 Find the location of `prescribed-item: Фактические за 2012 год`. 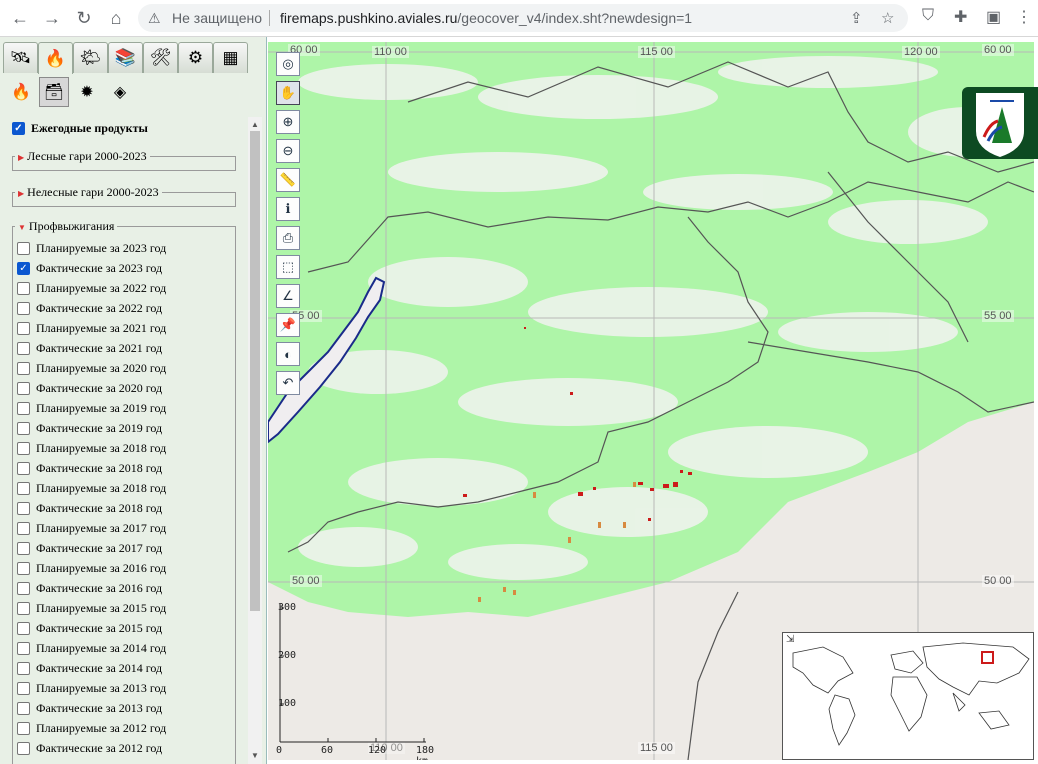

prescribed-item: Фактические за 2012 год is located at coordinates (89, 748).